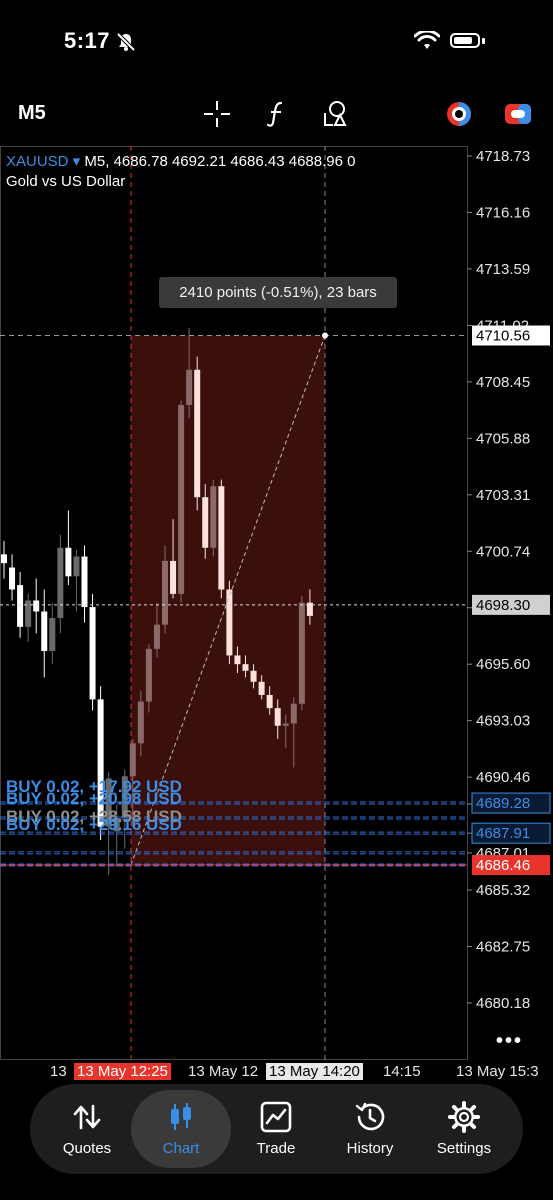  Describe the element at coordinates (94, 798) in the screenshot. I see `position-label: BUY 0.02, +20.98 USD` at that location.